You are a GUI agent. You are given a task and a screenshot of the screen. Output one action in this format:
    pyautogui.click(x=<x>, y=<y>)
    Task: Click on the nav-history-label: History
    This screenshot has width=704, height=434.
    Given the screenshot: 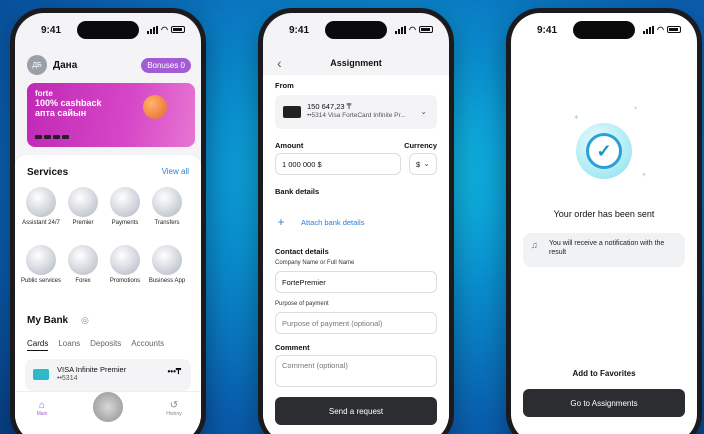 What is the action you would take?
    pyautogui.click(x=174, y=414)
    